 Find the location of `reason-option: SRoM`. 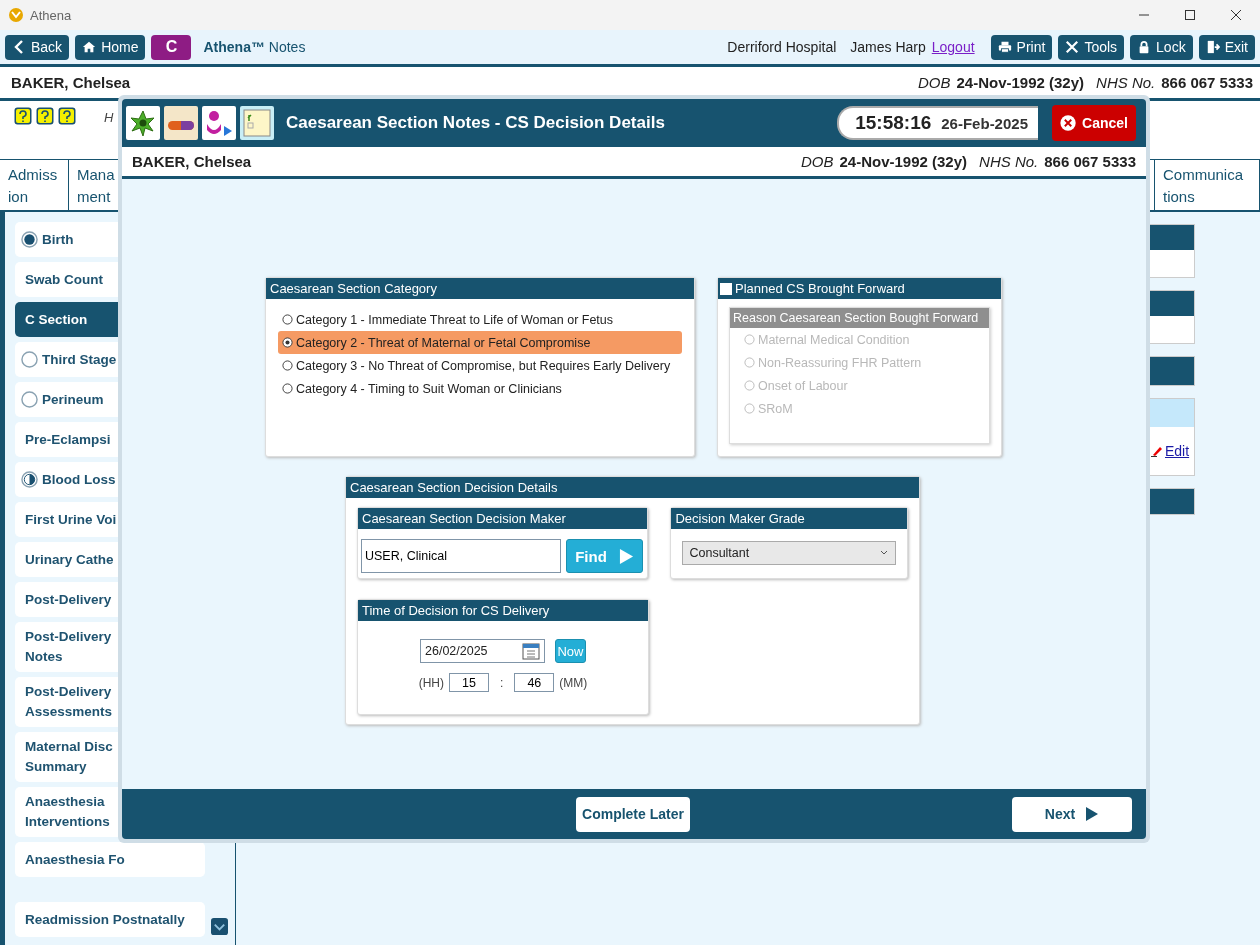

reason-option: SRoM is located at coordinates (859, 408).